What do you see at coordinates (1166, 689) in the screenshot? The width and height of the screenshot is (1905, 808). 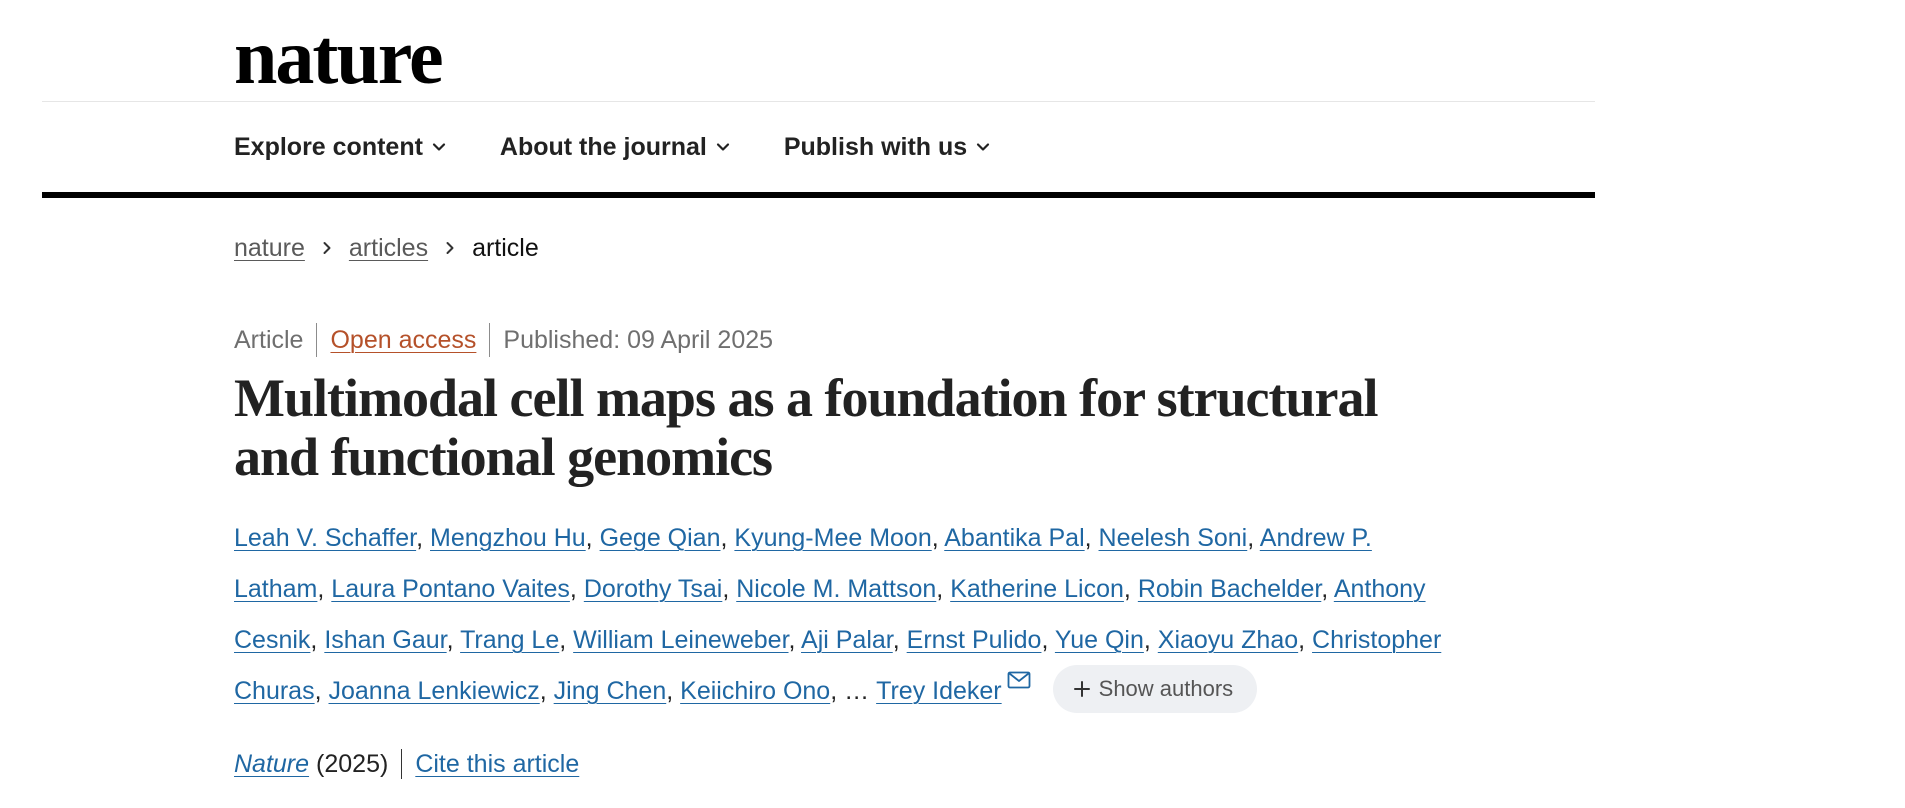 I see `show-authors-label: Show authors` at bounding box center [1166, 689].